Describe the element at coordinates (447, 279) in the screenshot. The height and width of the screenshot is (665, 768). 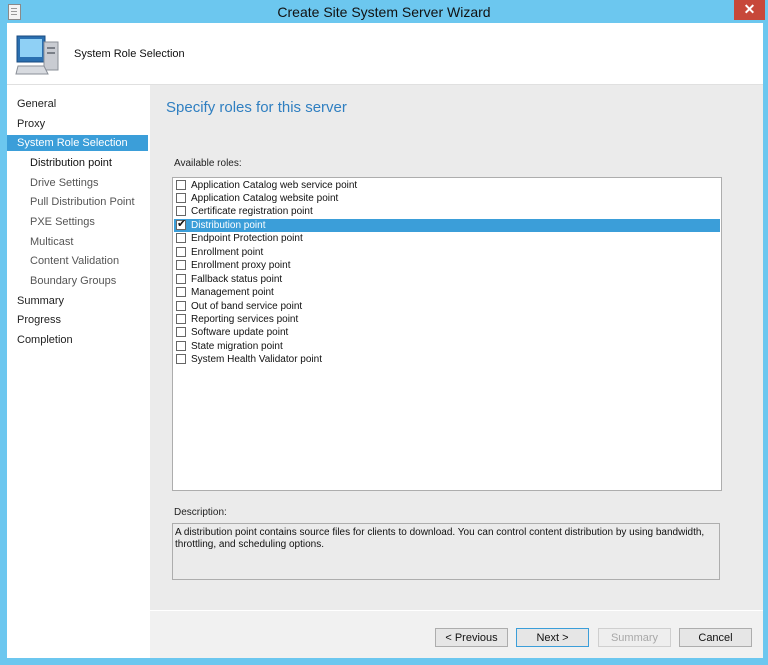
I see `list-item: Fallback status point` at that location.